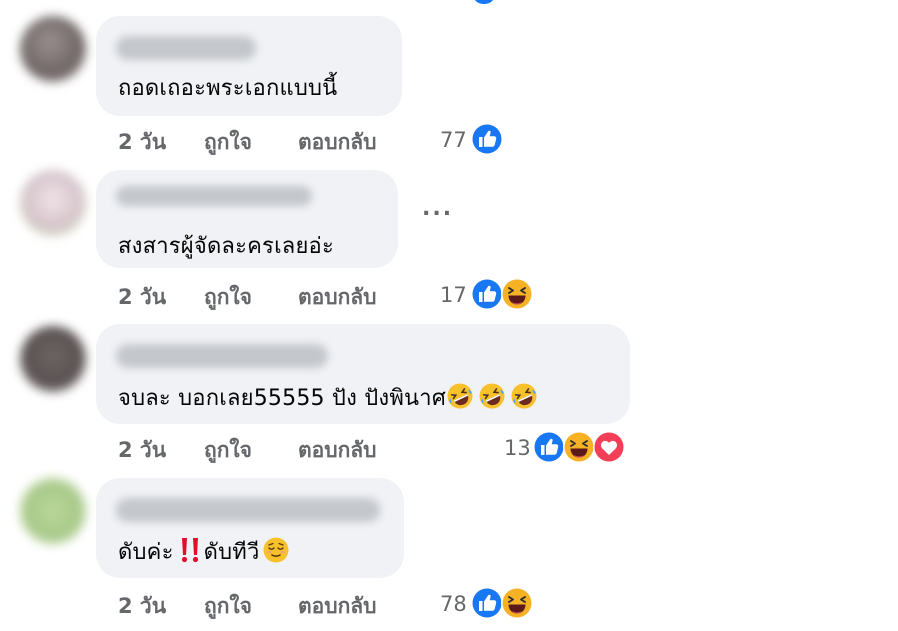  I want to click on comment-bubble: สงสารผู้จัดละครเลยอ่ะ, so click(247, 219).